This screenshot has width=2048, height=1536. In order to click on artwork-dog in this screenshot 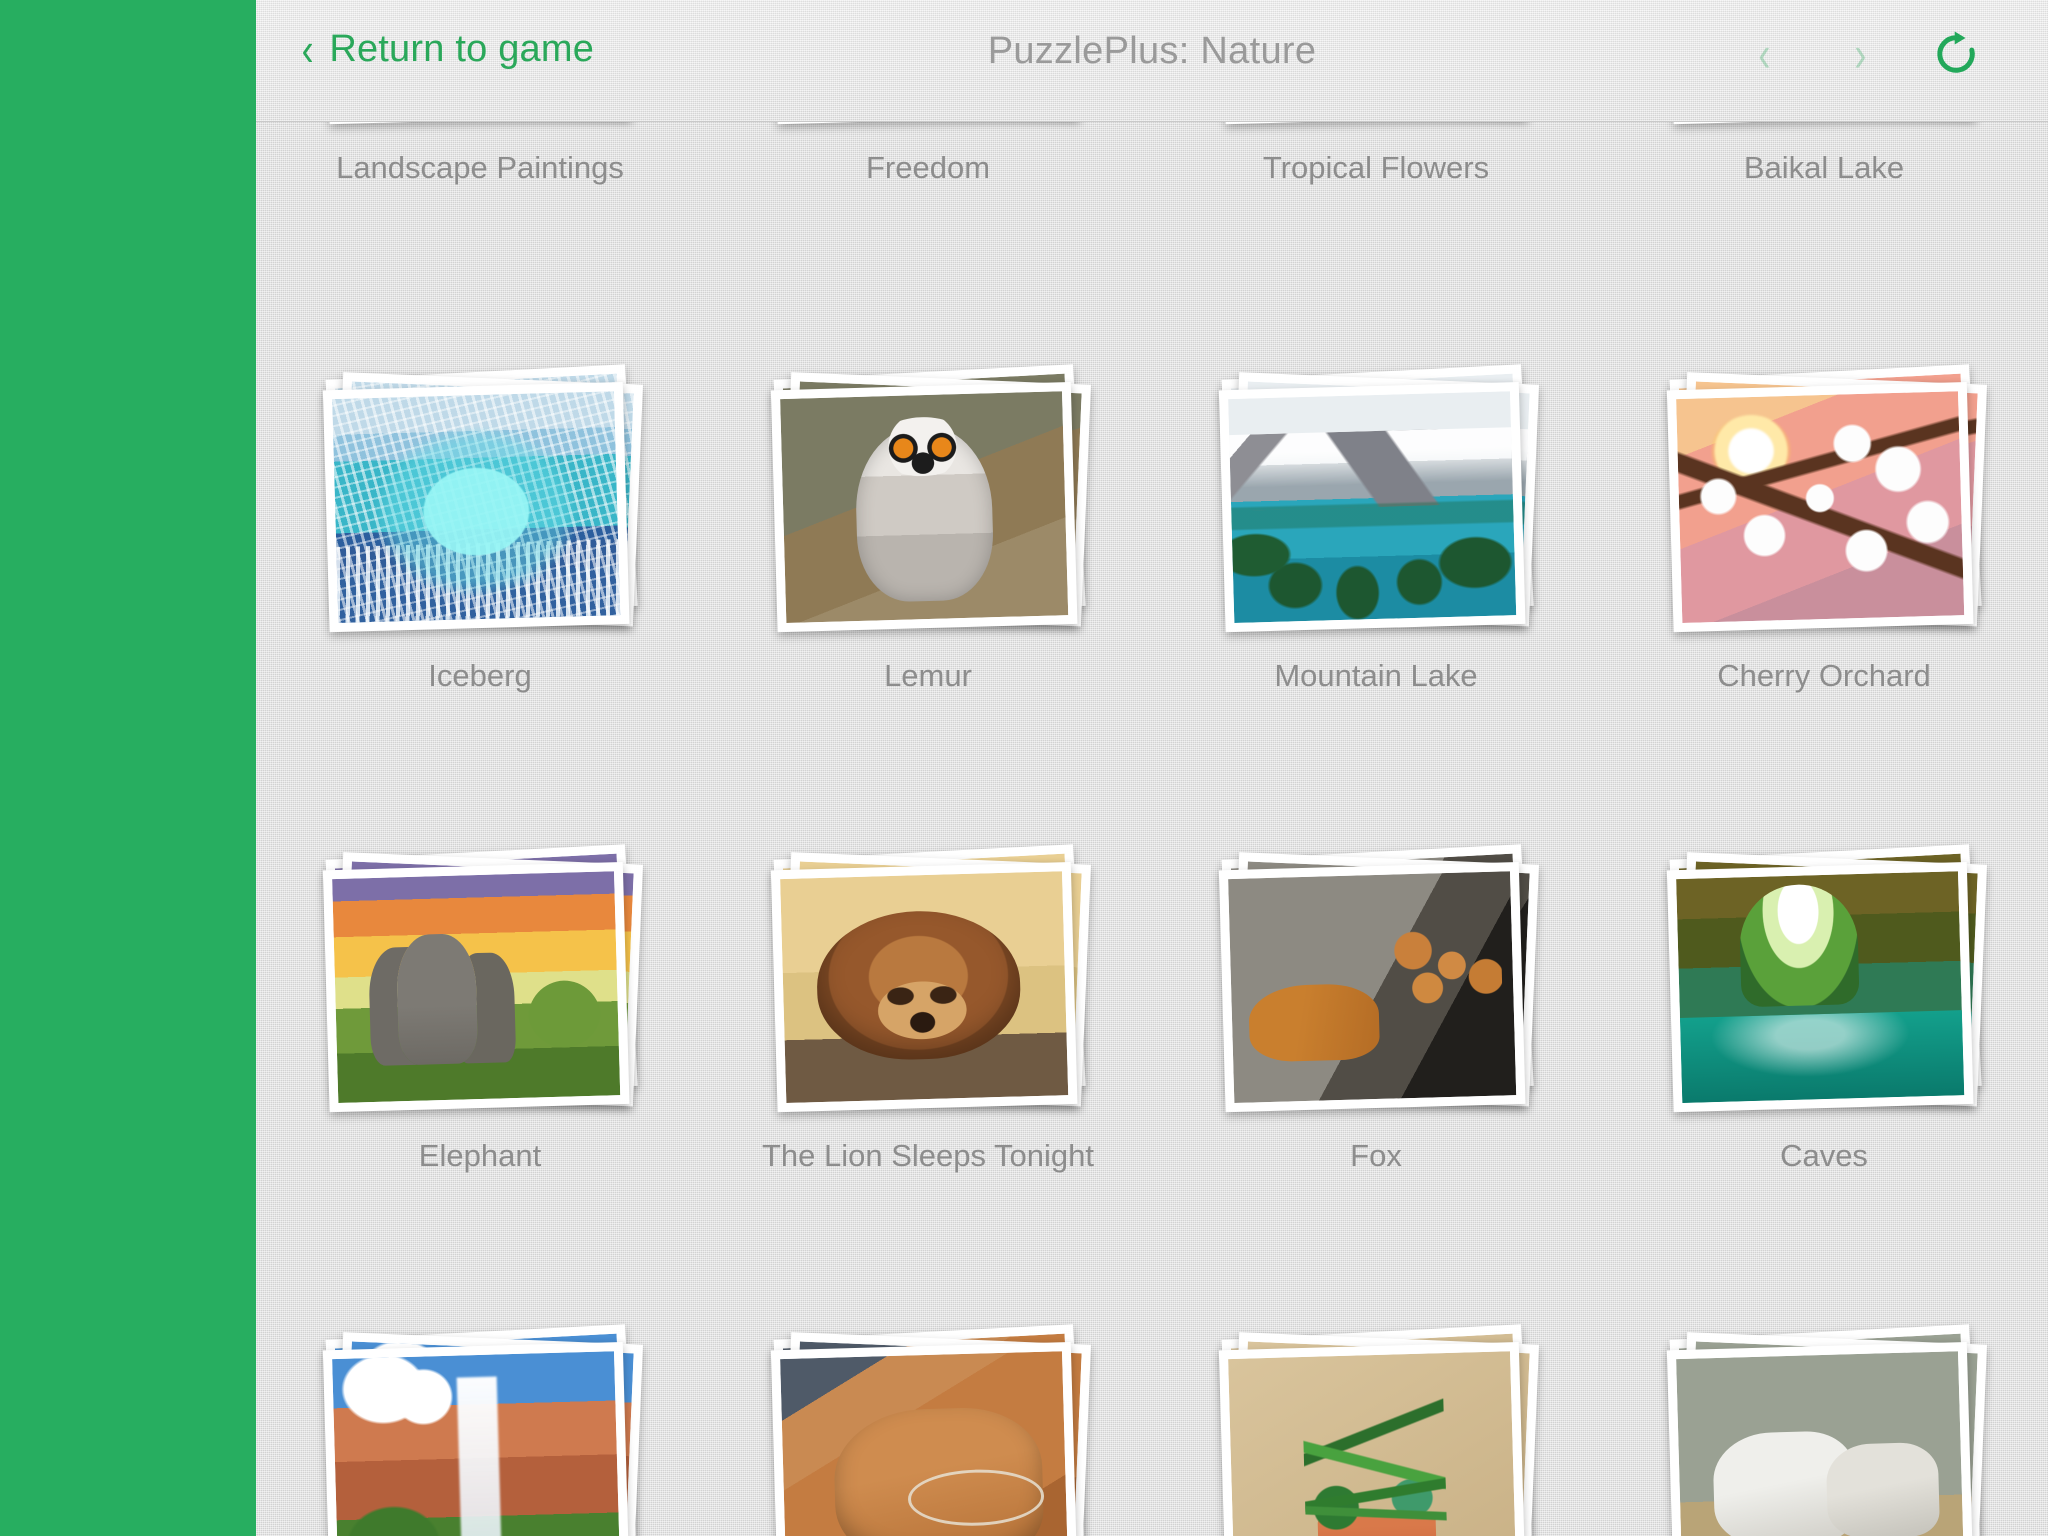, I will do `click(924, 1443)`.